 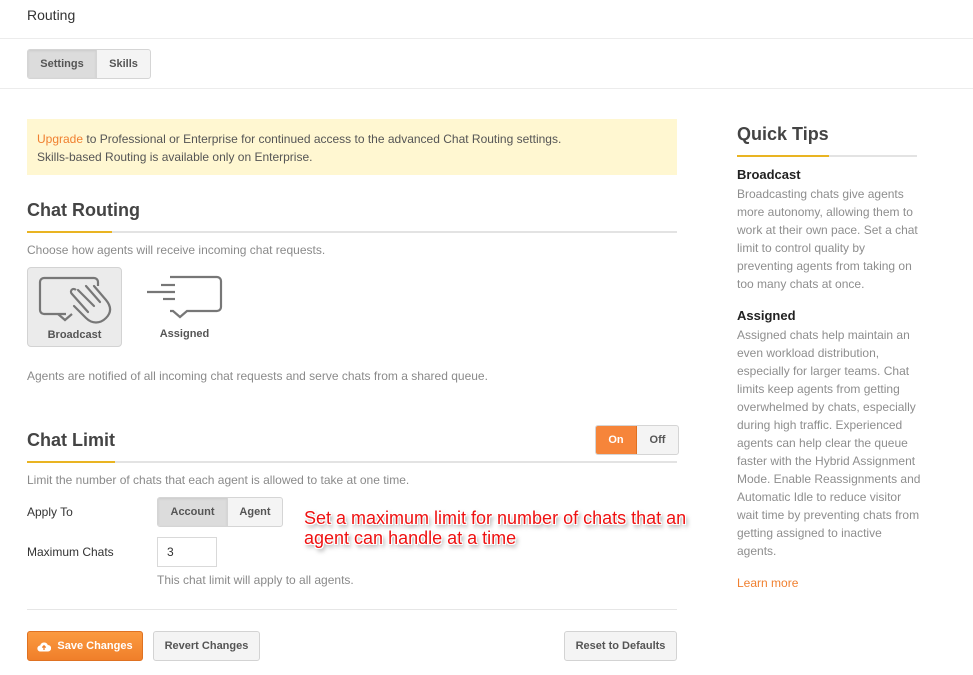 I want to click on upgrade-link: Upgrade, so click(x=60, y=139).